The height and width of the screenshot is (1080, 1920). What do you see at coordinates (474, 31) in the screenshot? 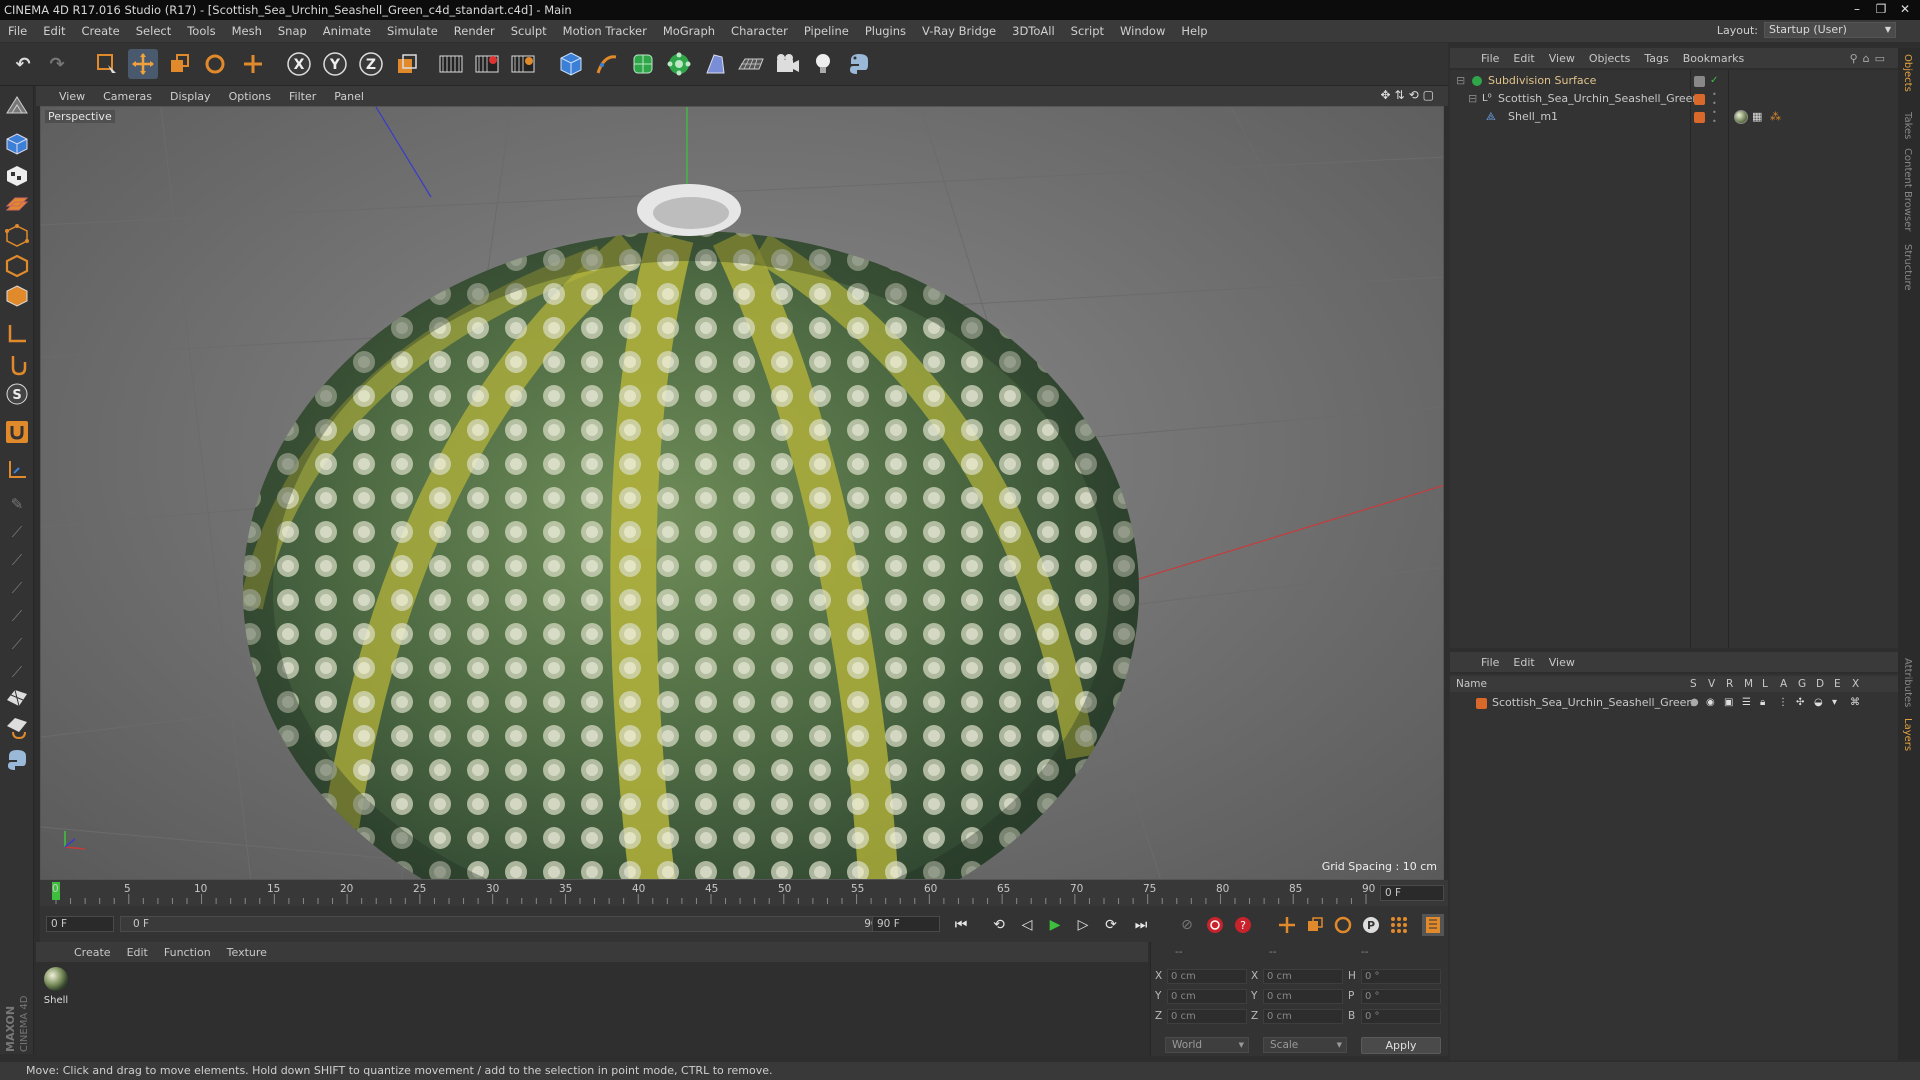
I see `menu-render: Render` at bounding box center [474, 31].